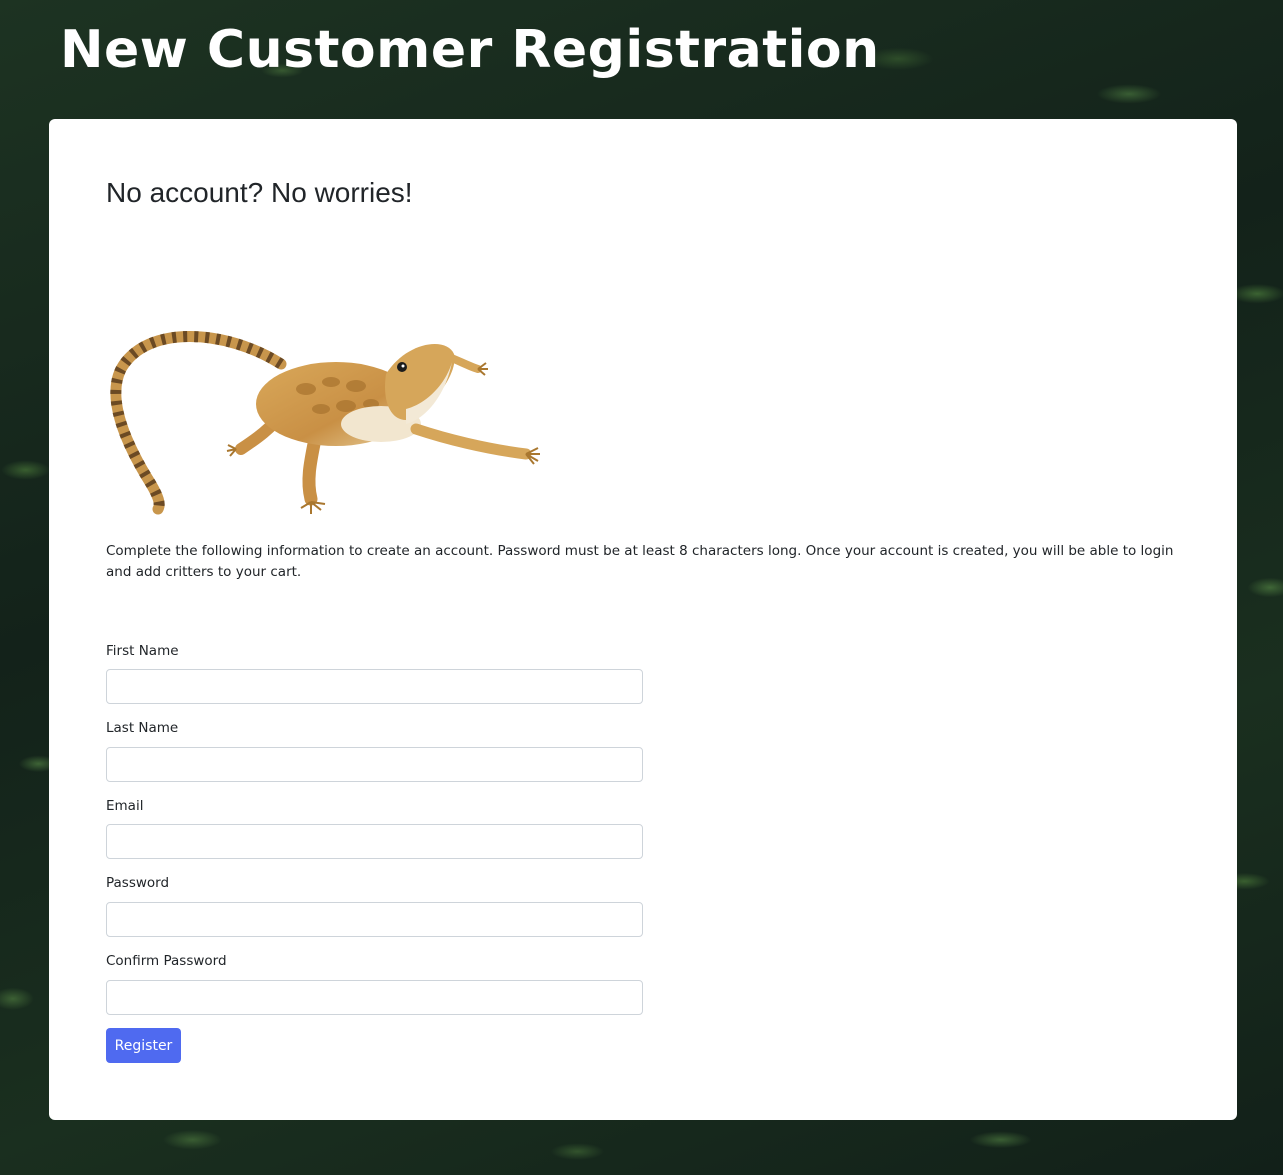 This screenshot has height=1175, width=1283. What do you see at coordinates (374, 764) in the screenshot?
I see `last-name-input` at bounding box center [374, 764].